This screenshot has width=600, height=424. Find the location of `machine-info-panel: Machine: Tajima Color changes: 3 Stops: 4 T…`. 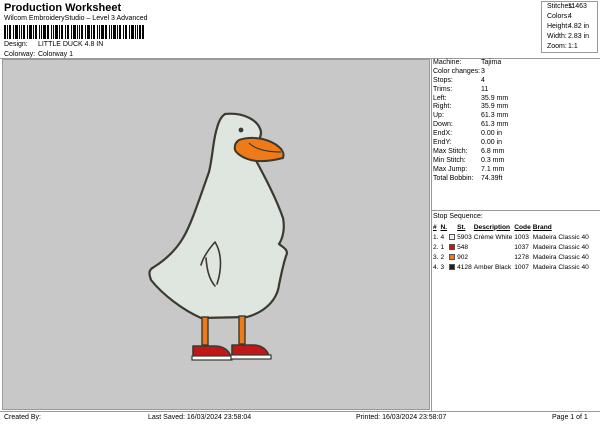

machine-info-panel: Machine: Tajima Color changes: 3 Stops: 4 T… is located at coordinates (515, 121).